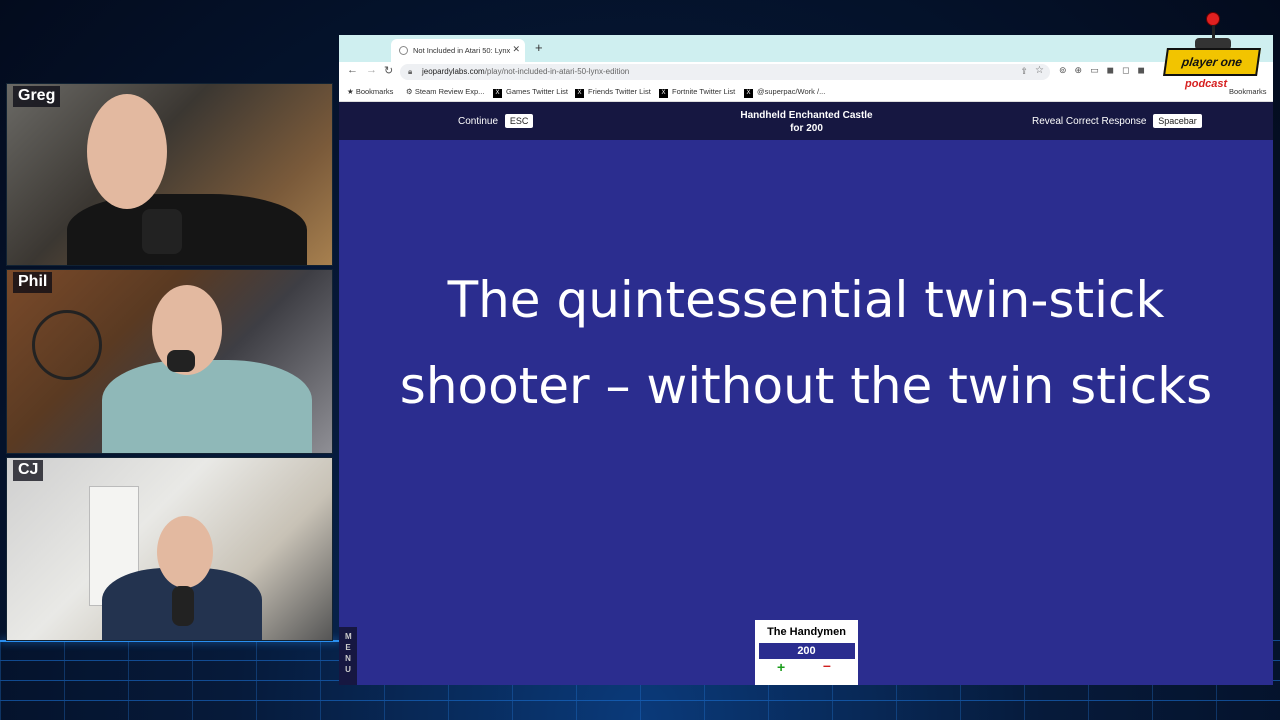 The height and width of the screenshot is (720, 1280). Describe the element at coordinates (403, 50) in the screenshot. I see `globe-icon` at that location.